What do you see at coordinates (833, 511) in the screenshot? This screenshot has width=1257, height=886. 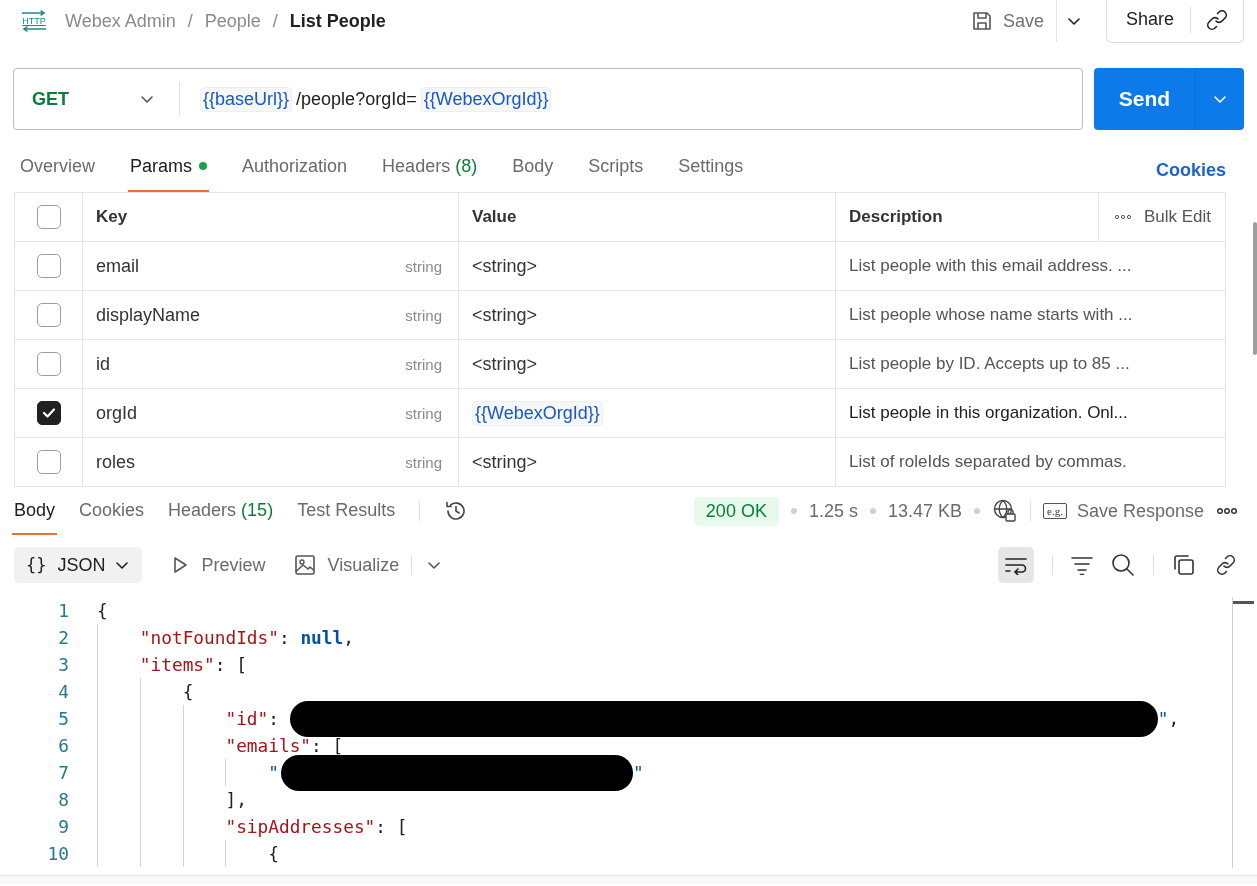 I see `response-time: 1.25 s` at bounding box center [833, 511].